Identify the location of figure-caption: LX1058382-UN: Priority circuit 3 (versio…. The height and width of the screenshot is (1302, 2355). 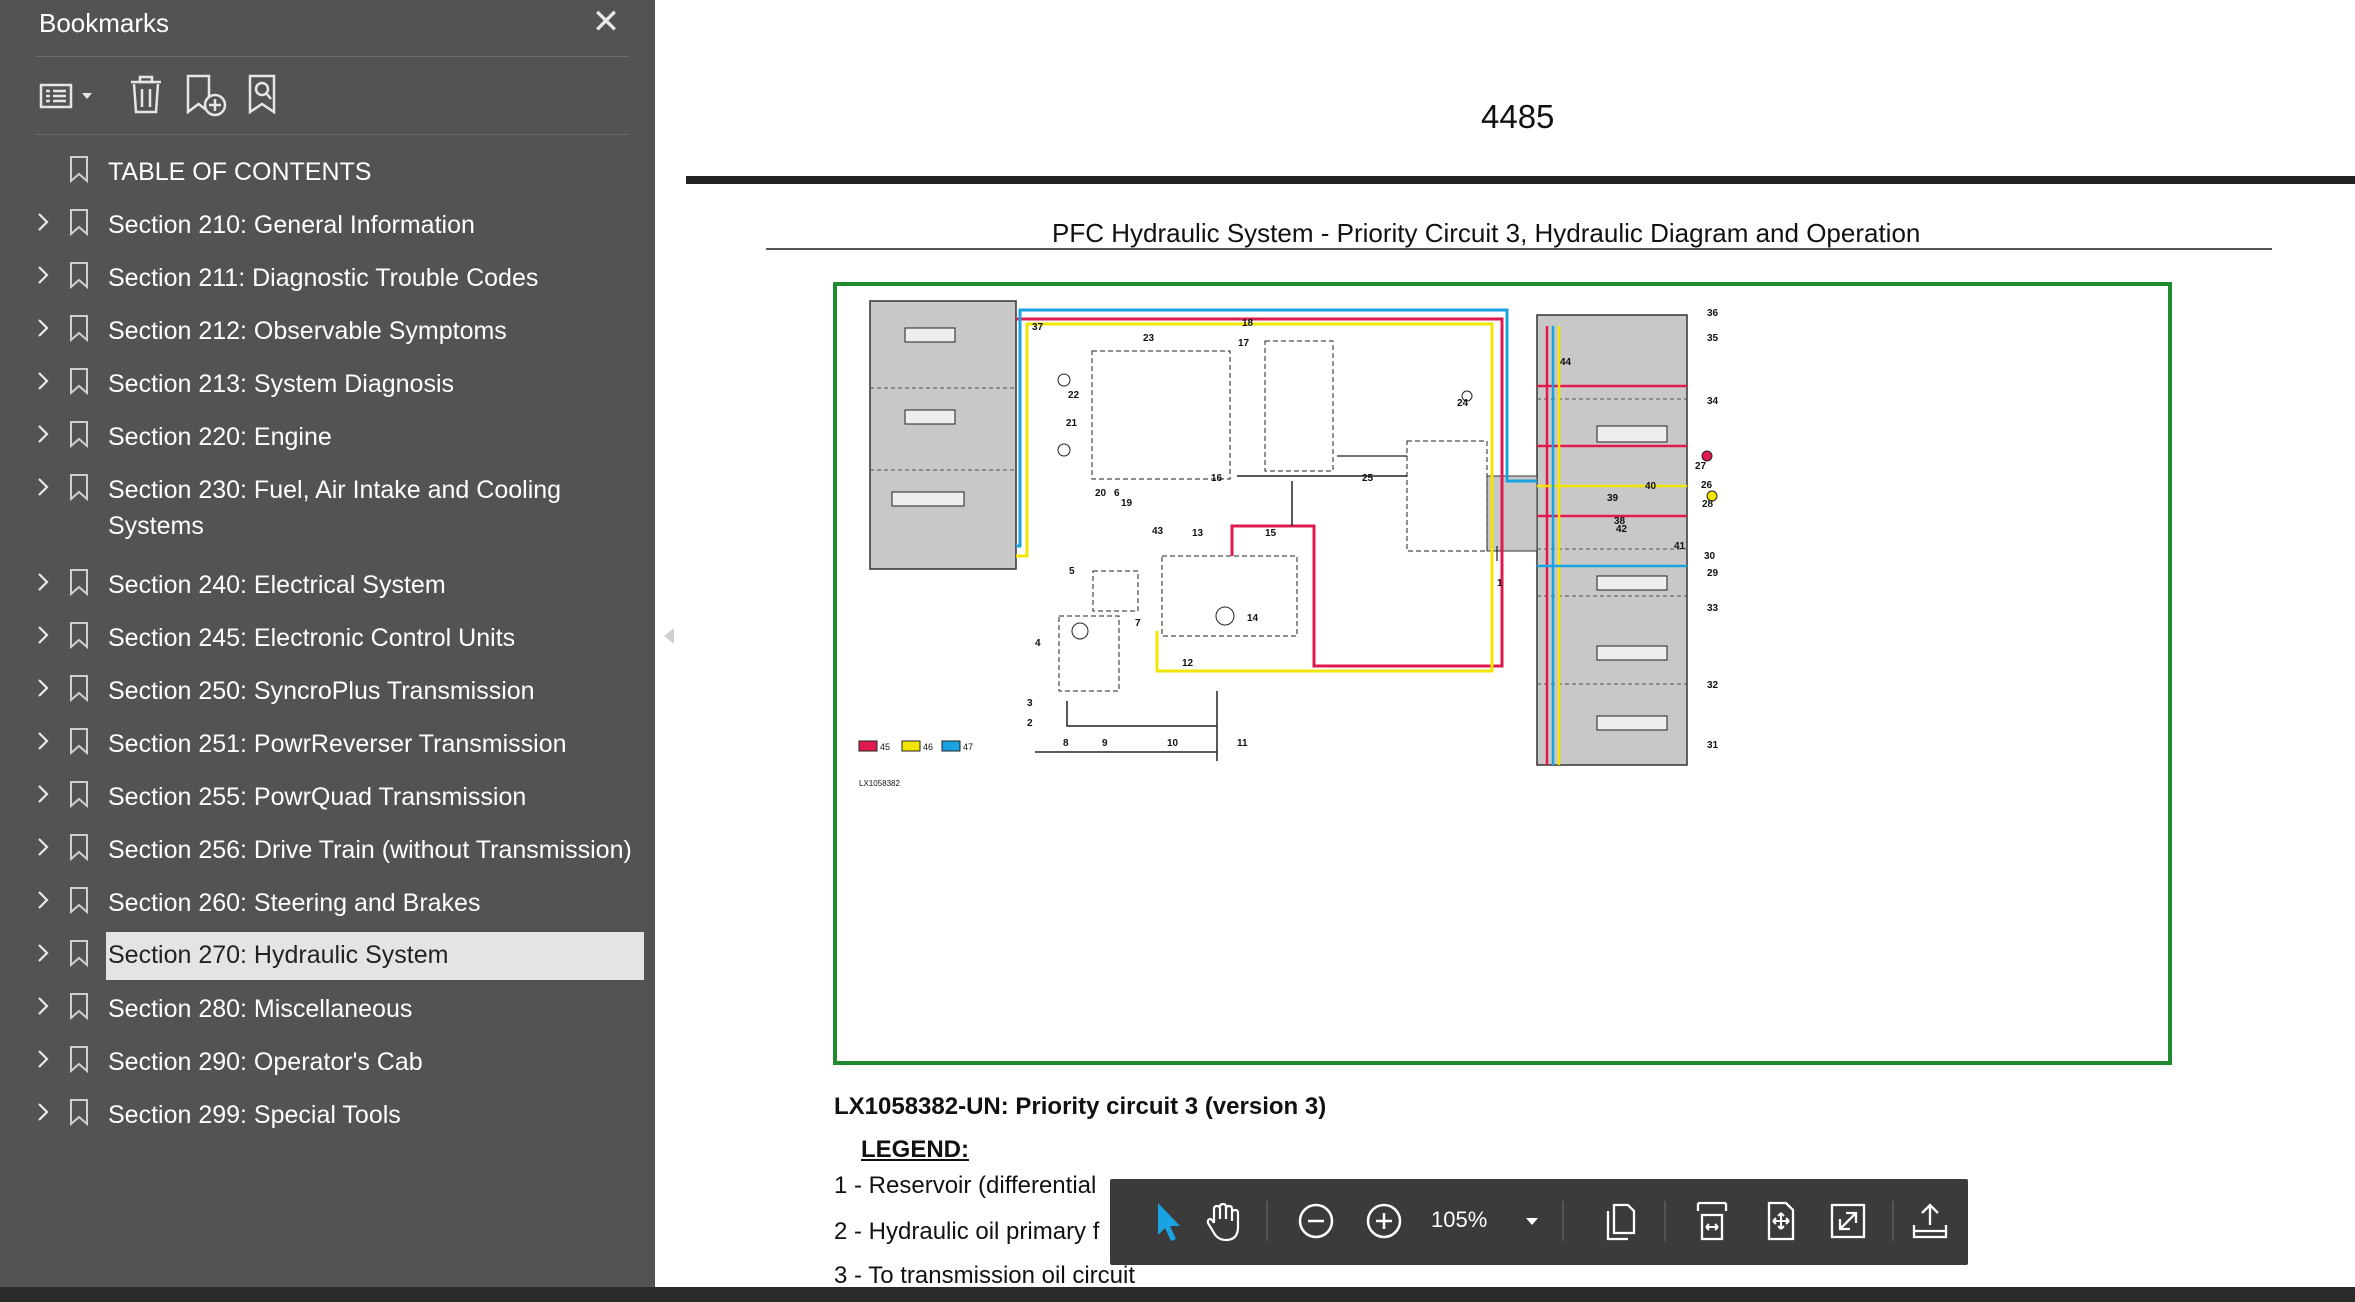
(1080, 1106).